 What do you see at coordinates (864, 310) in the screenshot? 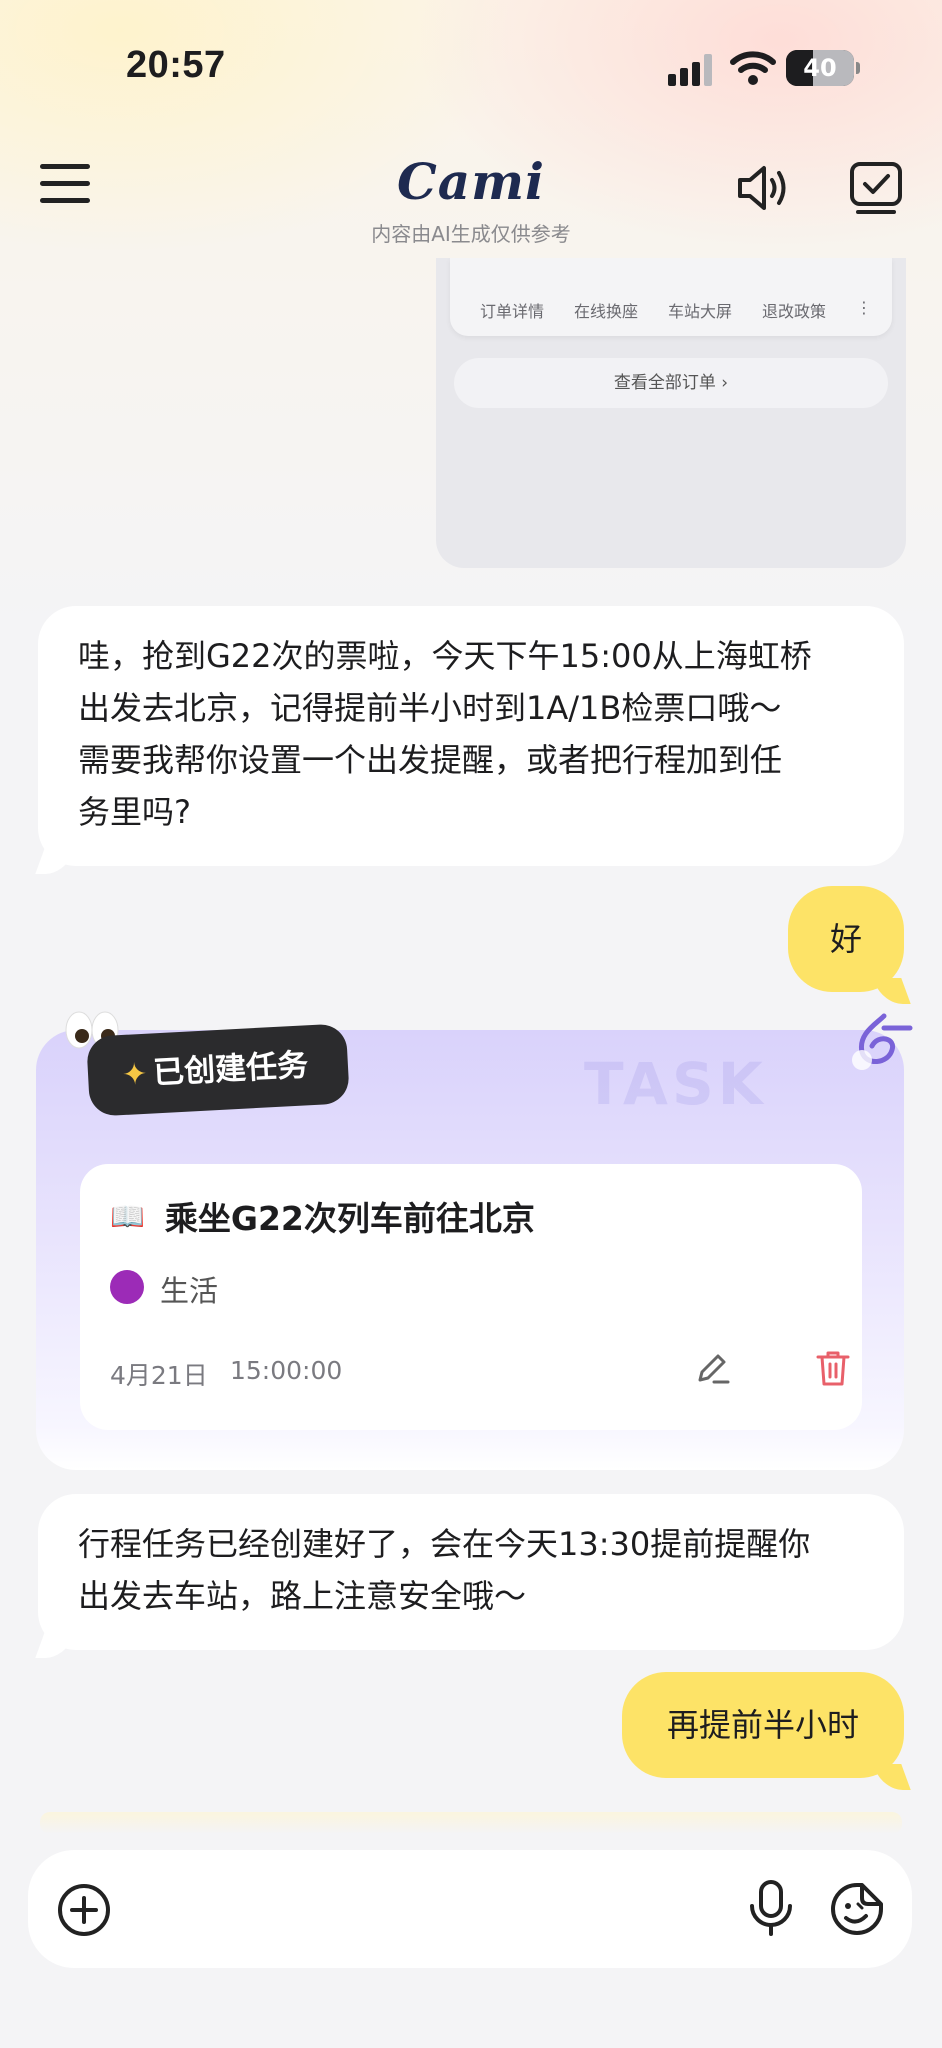
I see `more-icon: ⋮` at bounding box center [864, 310].